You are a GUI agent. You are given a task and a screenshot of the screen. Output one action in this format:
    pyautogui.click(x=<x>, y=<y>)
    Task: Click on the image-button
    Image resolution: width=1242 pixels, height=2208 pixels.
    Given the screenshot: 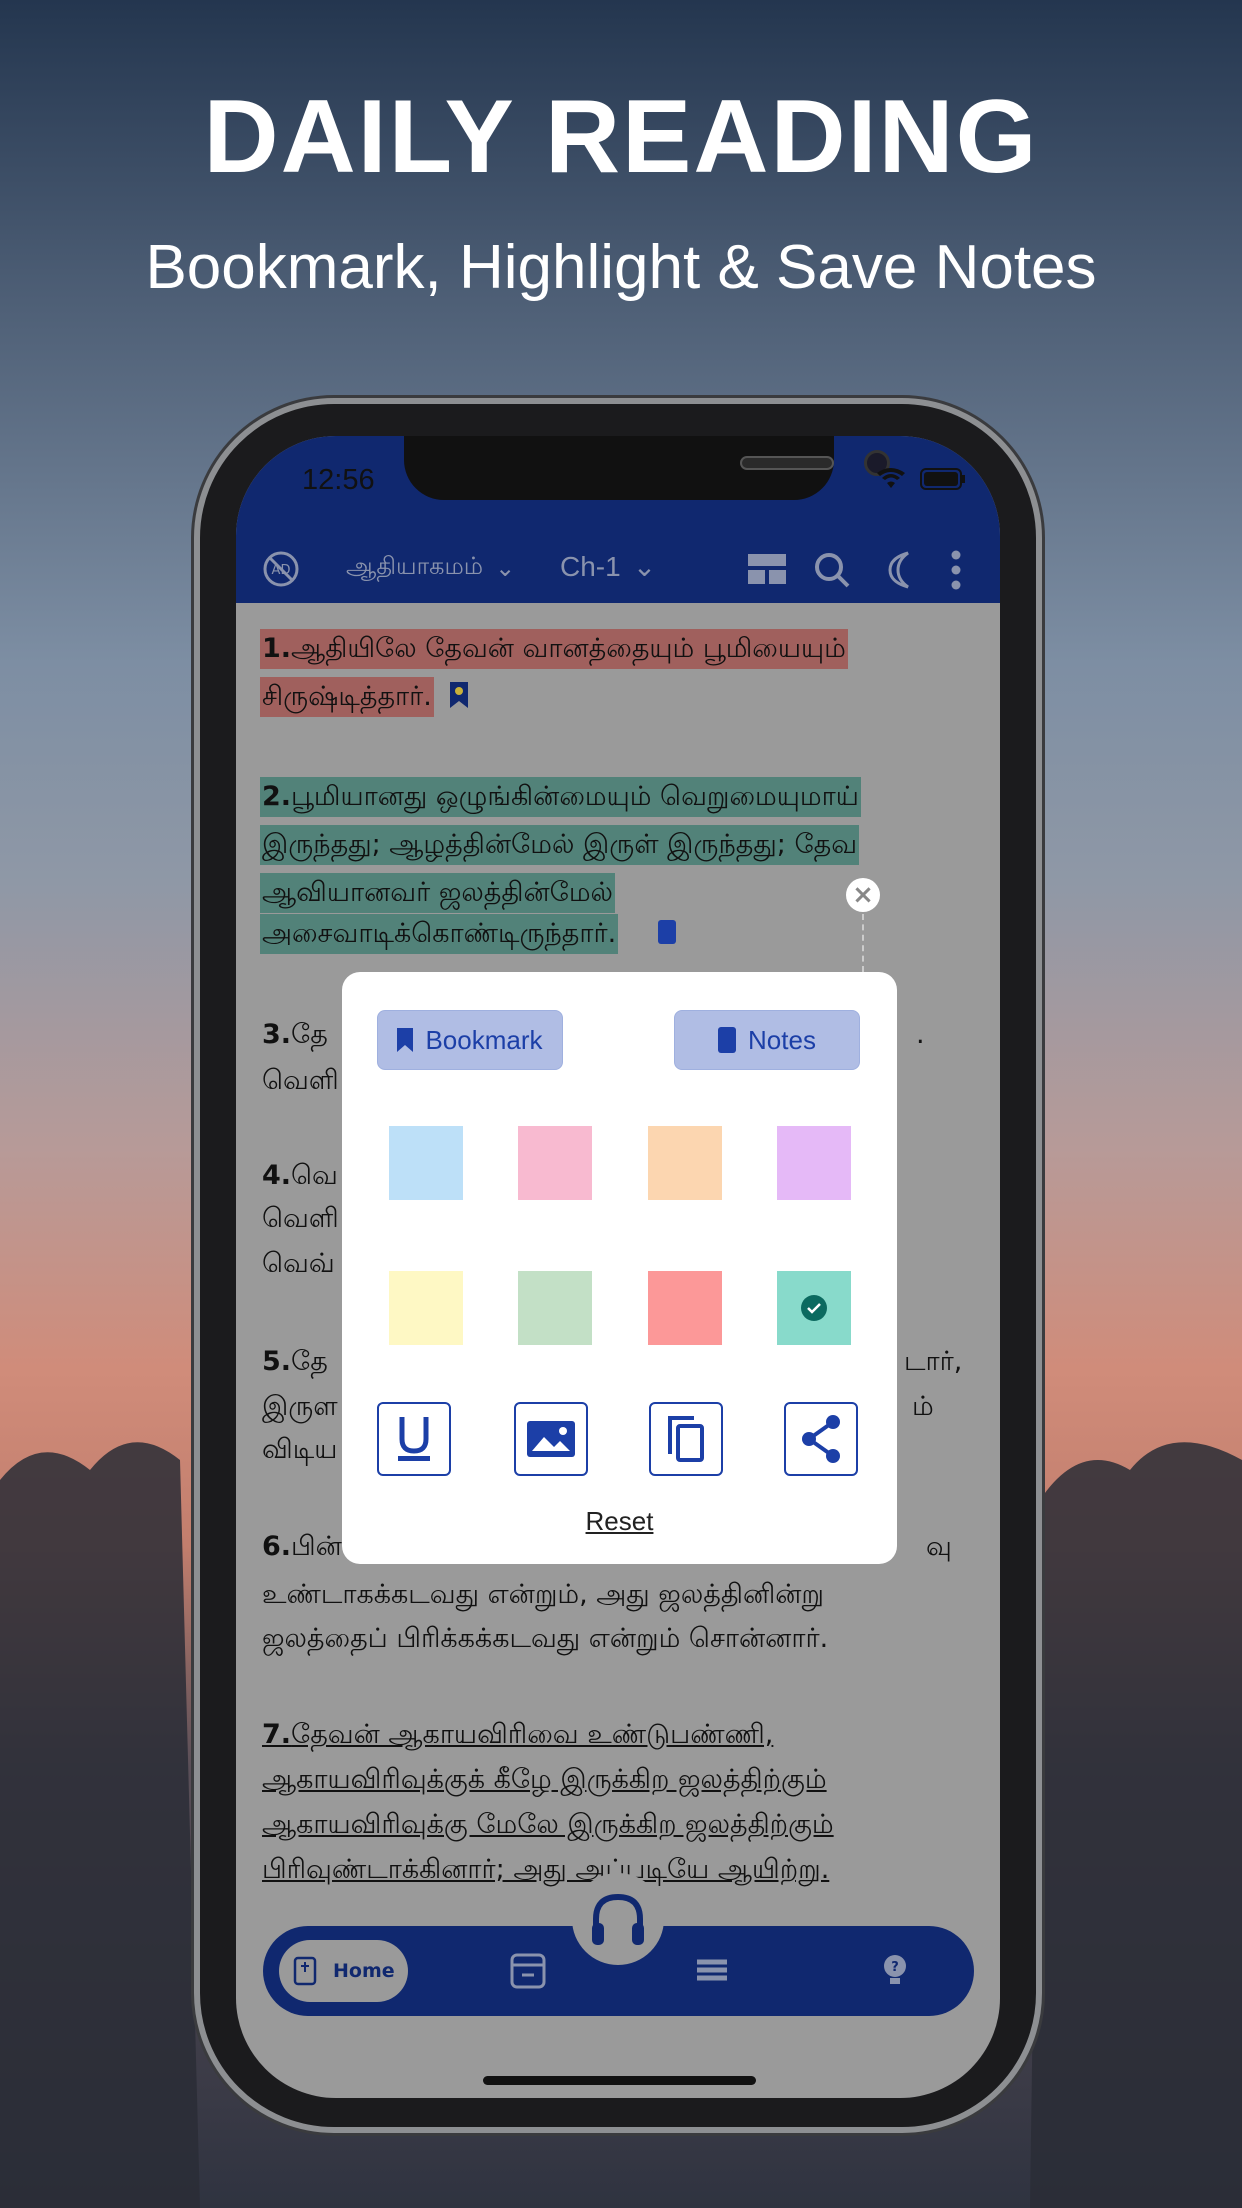 What is the action you would take?
    pyautogui.click(x=551, y=1439)
    